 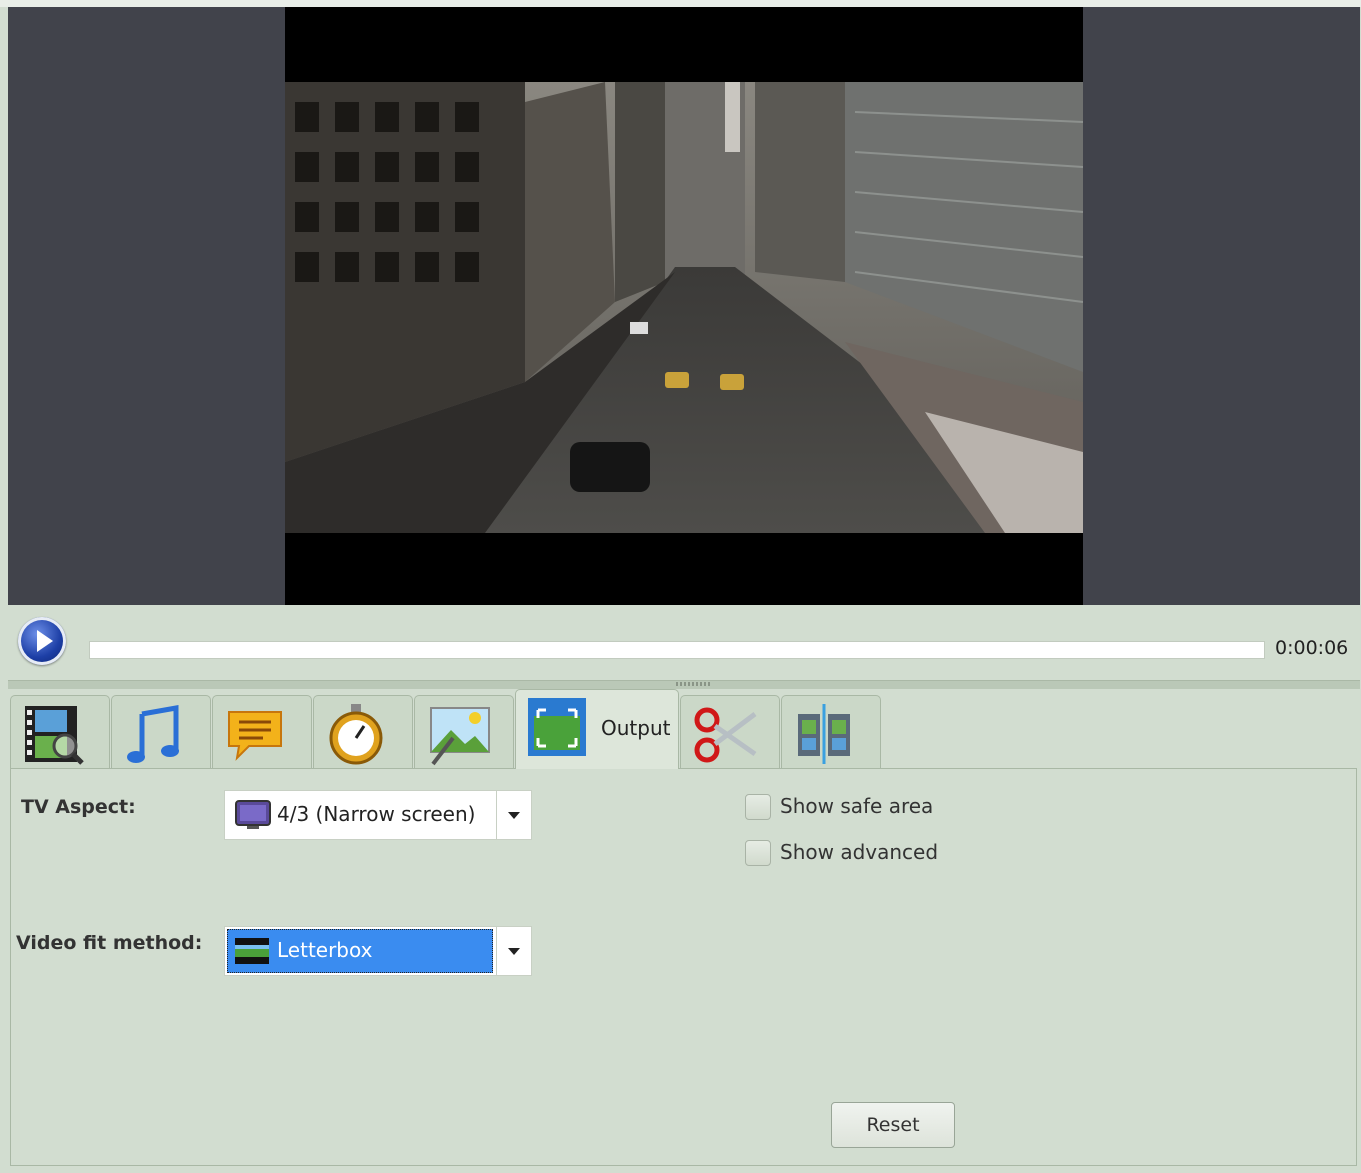 I want to click on show-advanced-checkbox, so click(x=758, y=853).